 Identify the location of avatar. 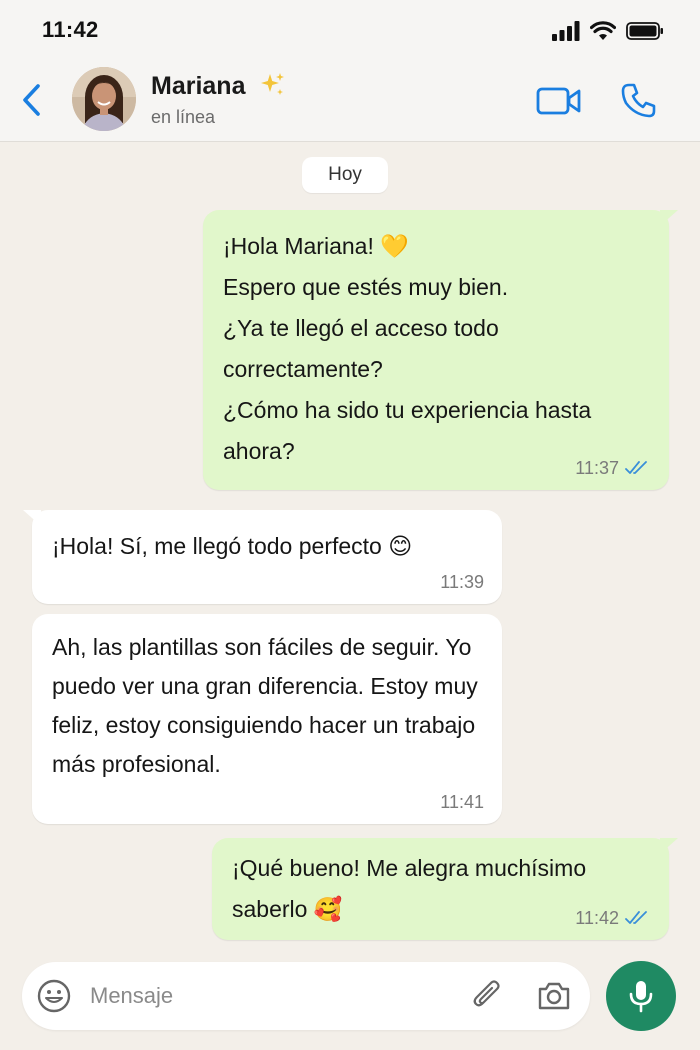
(104, 99).